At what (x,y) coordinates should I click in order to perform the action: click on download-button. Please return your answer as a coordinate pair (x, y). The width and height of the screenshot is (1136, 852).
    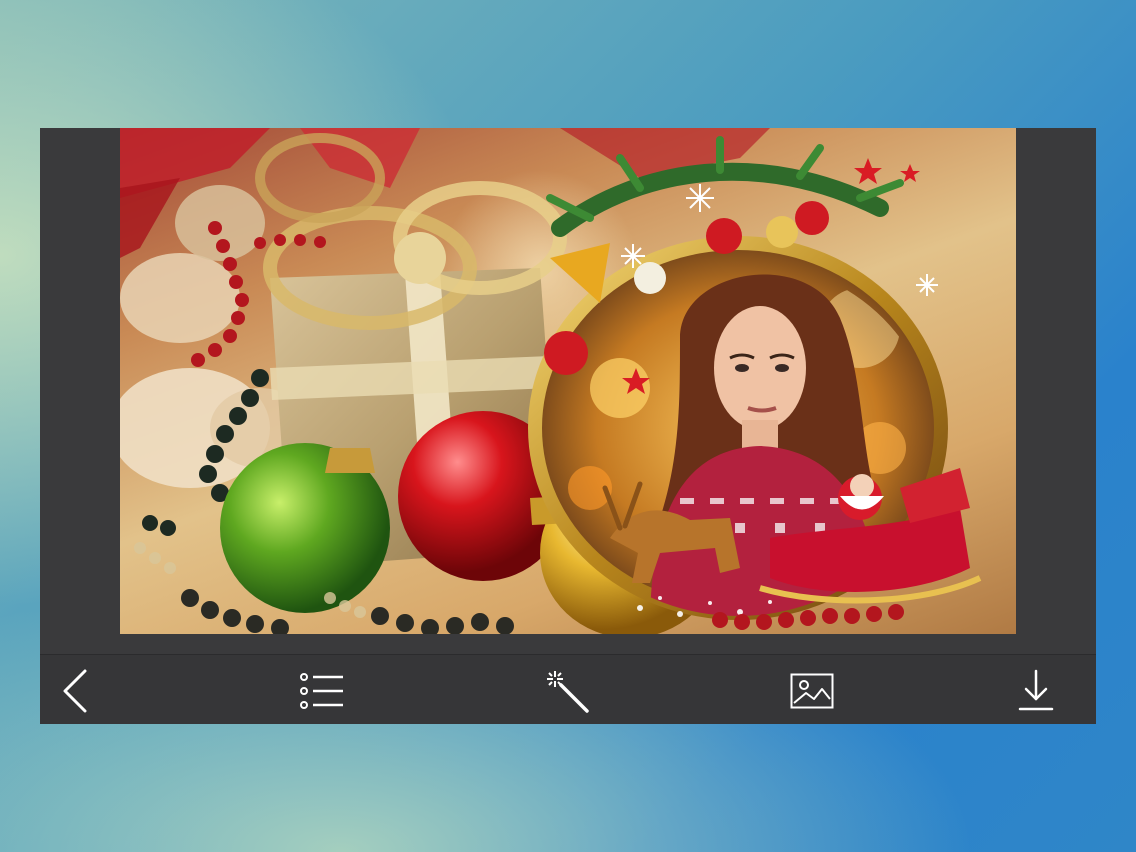
    Looking at the image, I should click on (1036, 691).